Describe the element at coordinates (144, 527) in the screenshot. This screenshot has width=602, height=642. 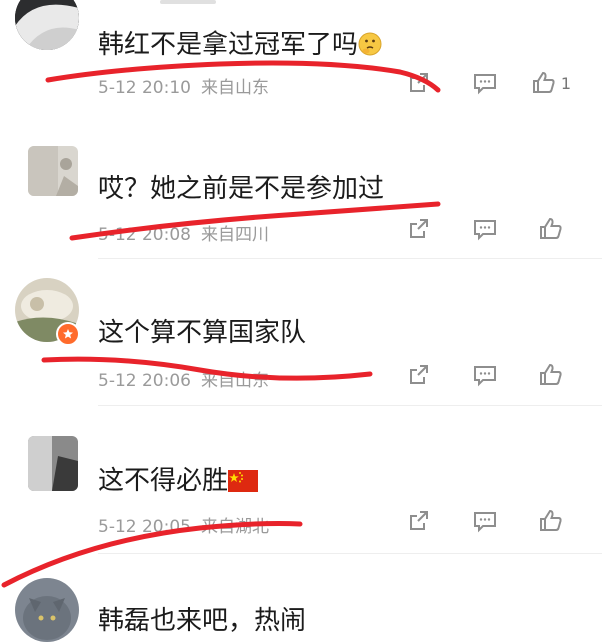
I see `comment-date: 5-12 20:05` at that location.